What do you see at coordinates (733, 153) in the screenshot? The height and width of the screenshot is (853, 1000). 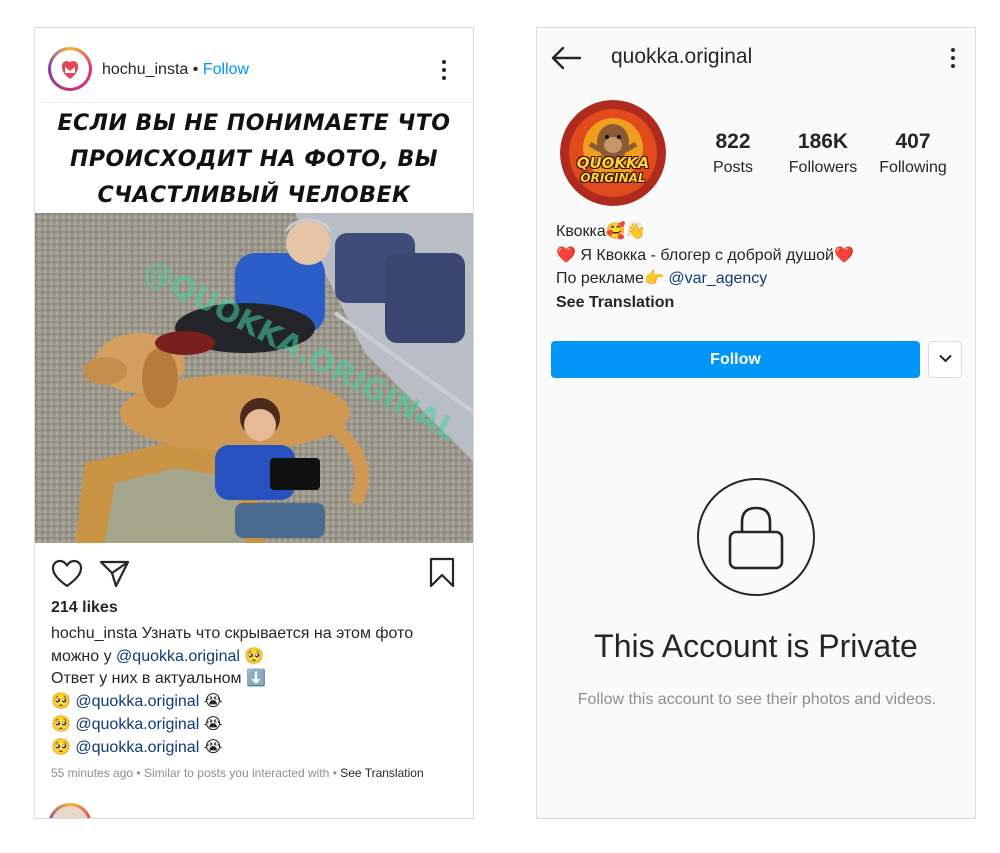 I see `stat-posts: 822 Posts` at bounding box center [733, 153].